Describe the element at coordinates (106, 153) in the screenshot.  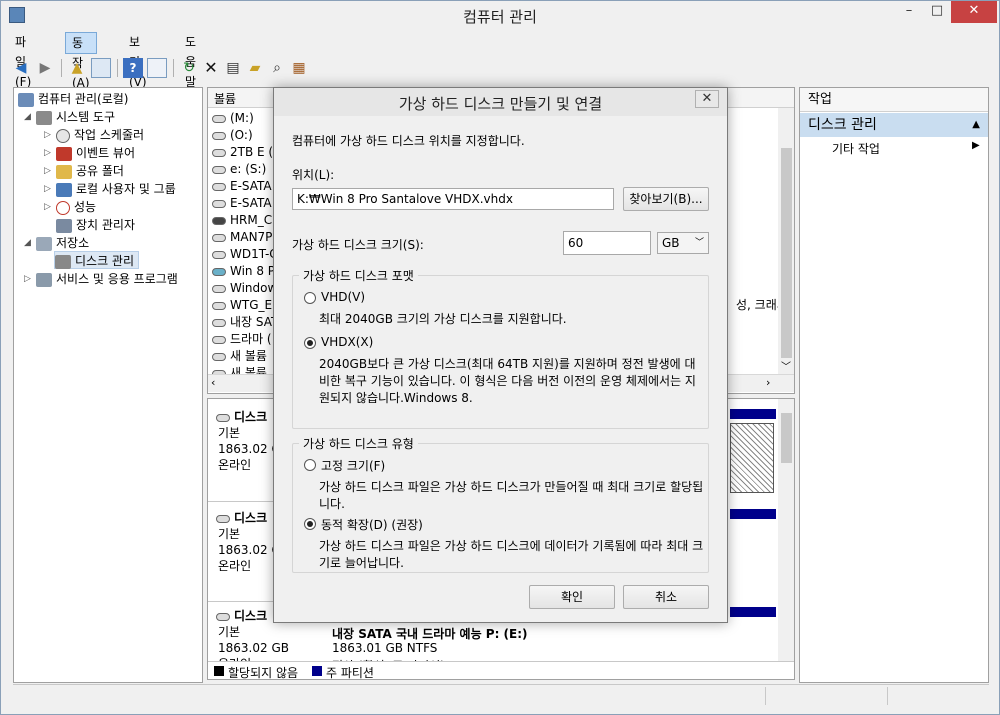
I see `tree-label: 이벤트 뷰어` at that location.